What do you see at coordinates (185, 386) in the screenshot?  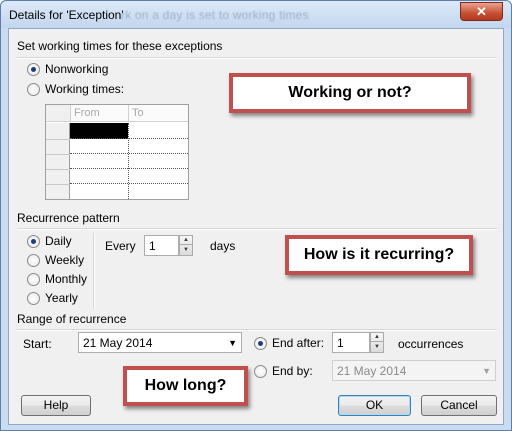 I see `callout-how-long: How long?` at bounding box center [185, 386].